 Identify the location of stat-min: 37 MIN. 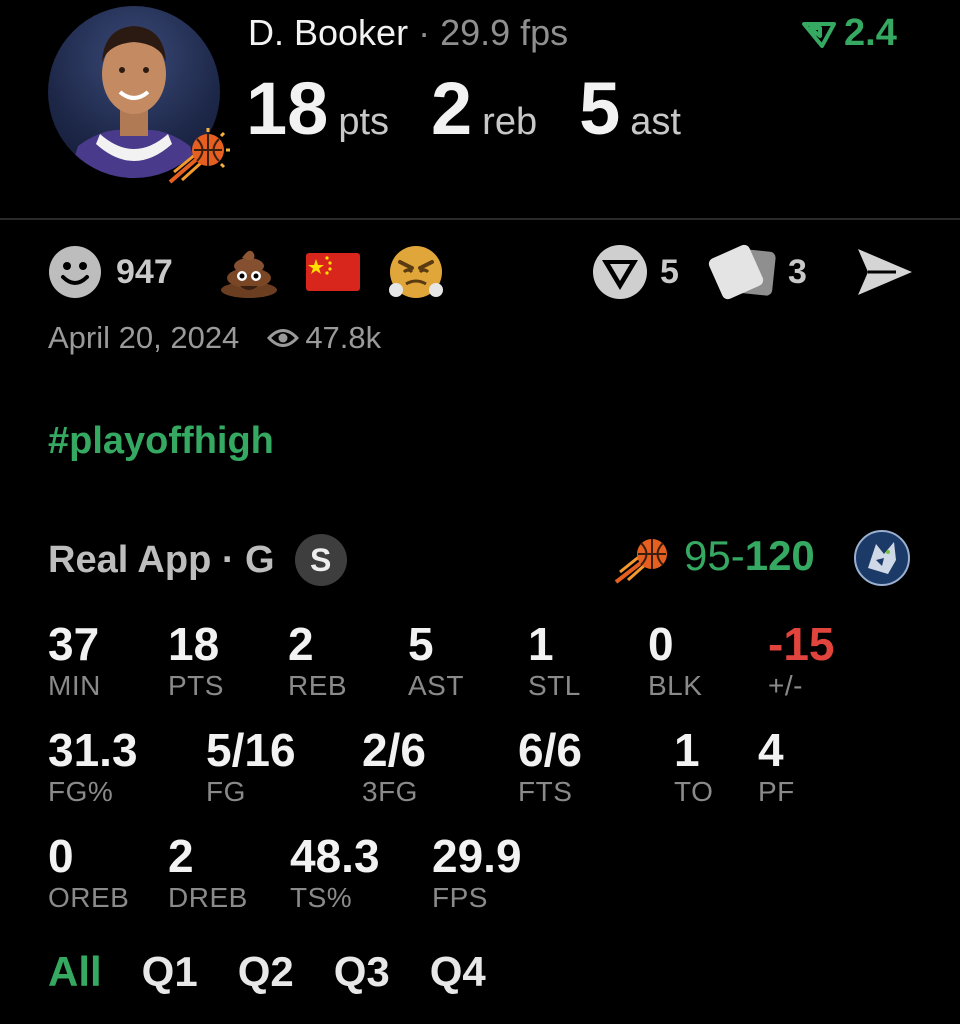
(74, 660).